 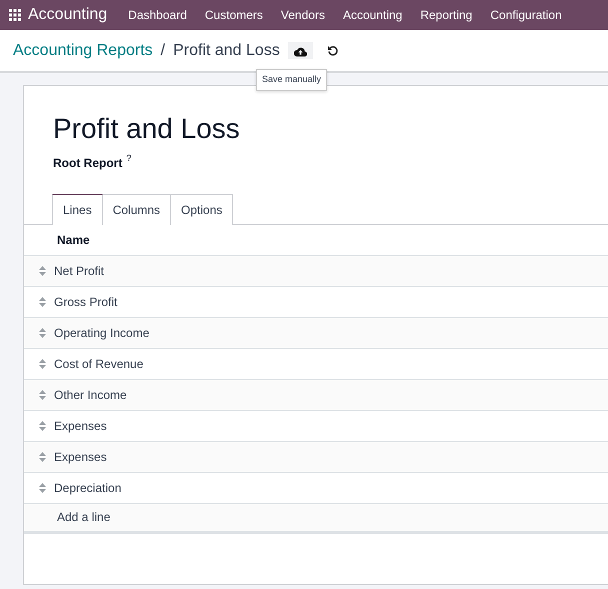 What do you see at coordinates (147, 129) in the screenshot?
I see `form-title: Profit and Loss` at bounding box center [147, 129].